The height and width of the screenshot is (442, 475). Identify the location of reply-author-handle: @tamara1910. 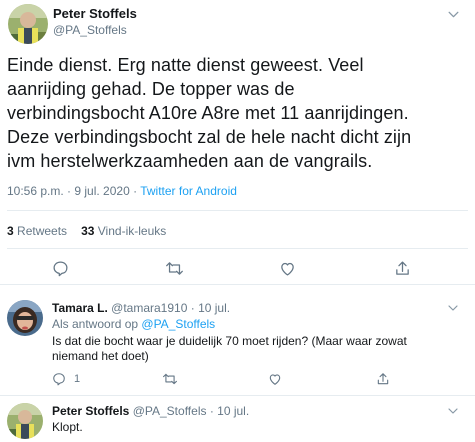
(149, 308).